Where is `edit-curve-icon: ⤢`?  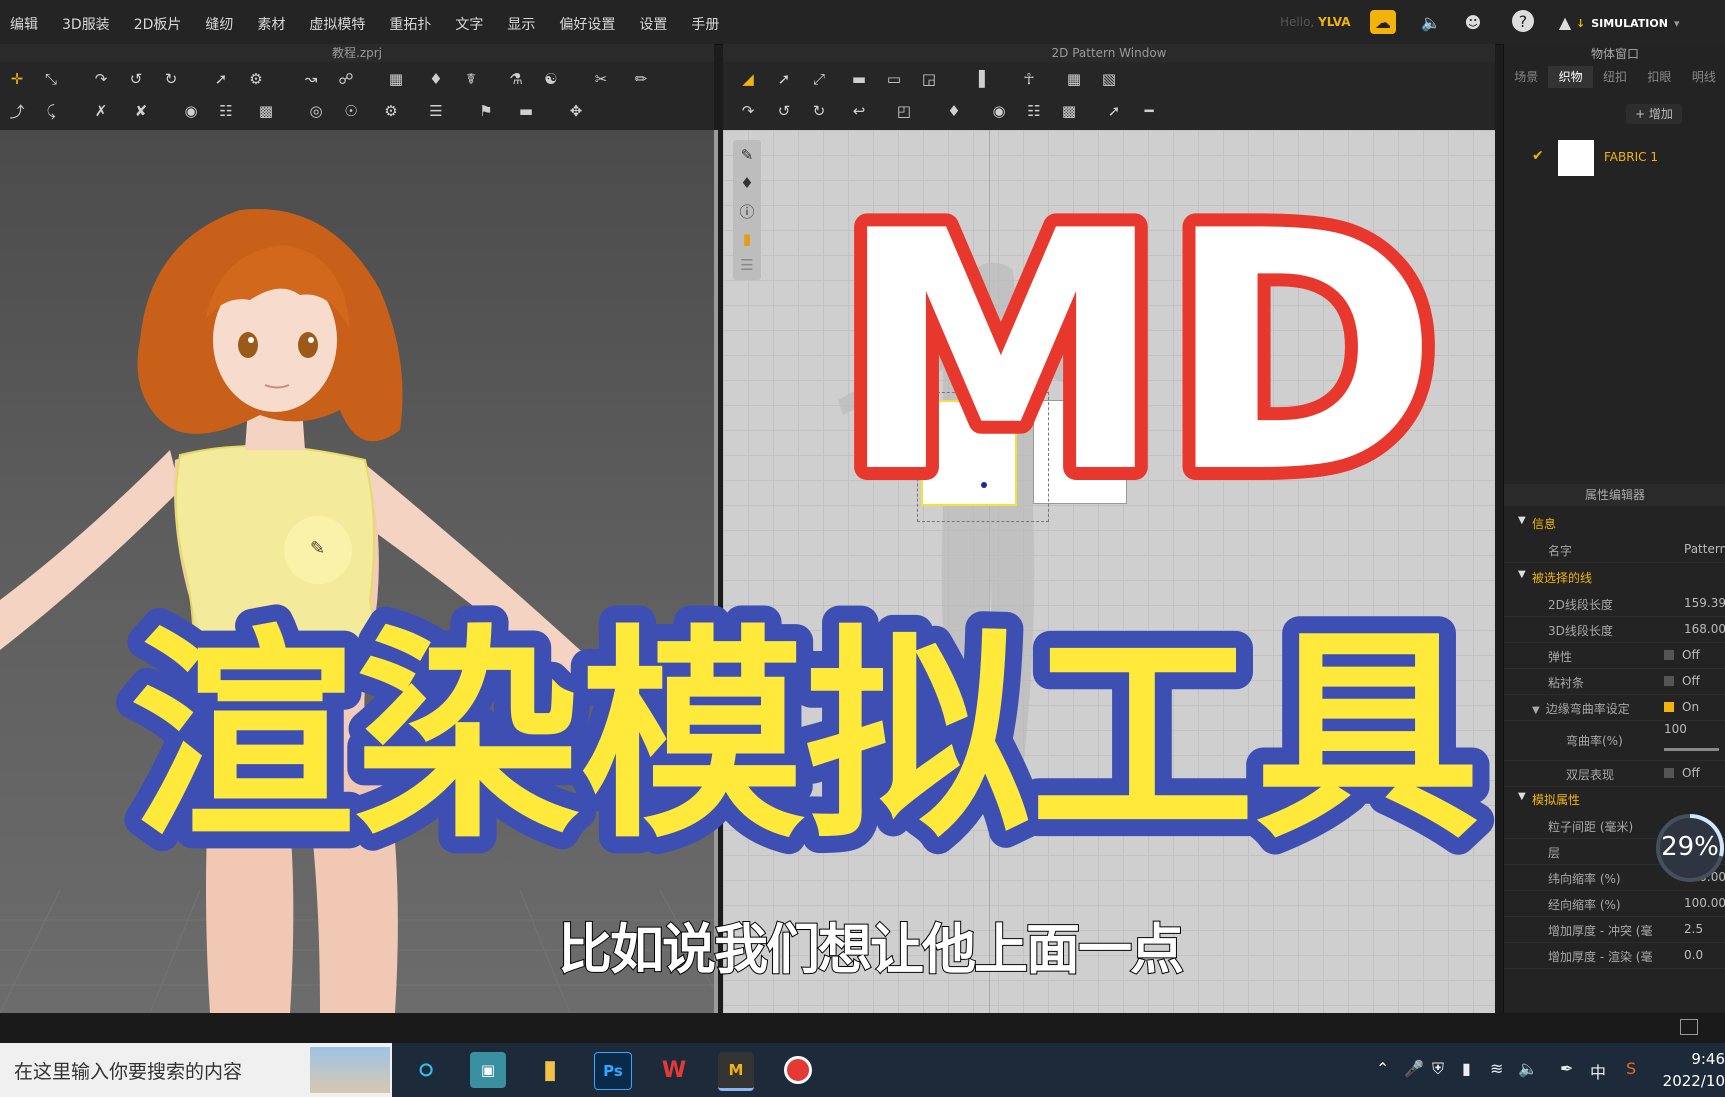 edit-curve-icon: ⤢ is located at coordinates (819, 79).